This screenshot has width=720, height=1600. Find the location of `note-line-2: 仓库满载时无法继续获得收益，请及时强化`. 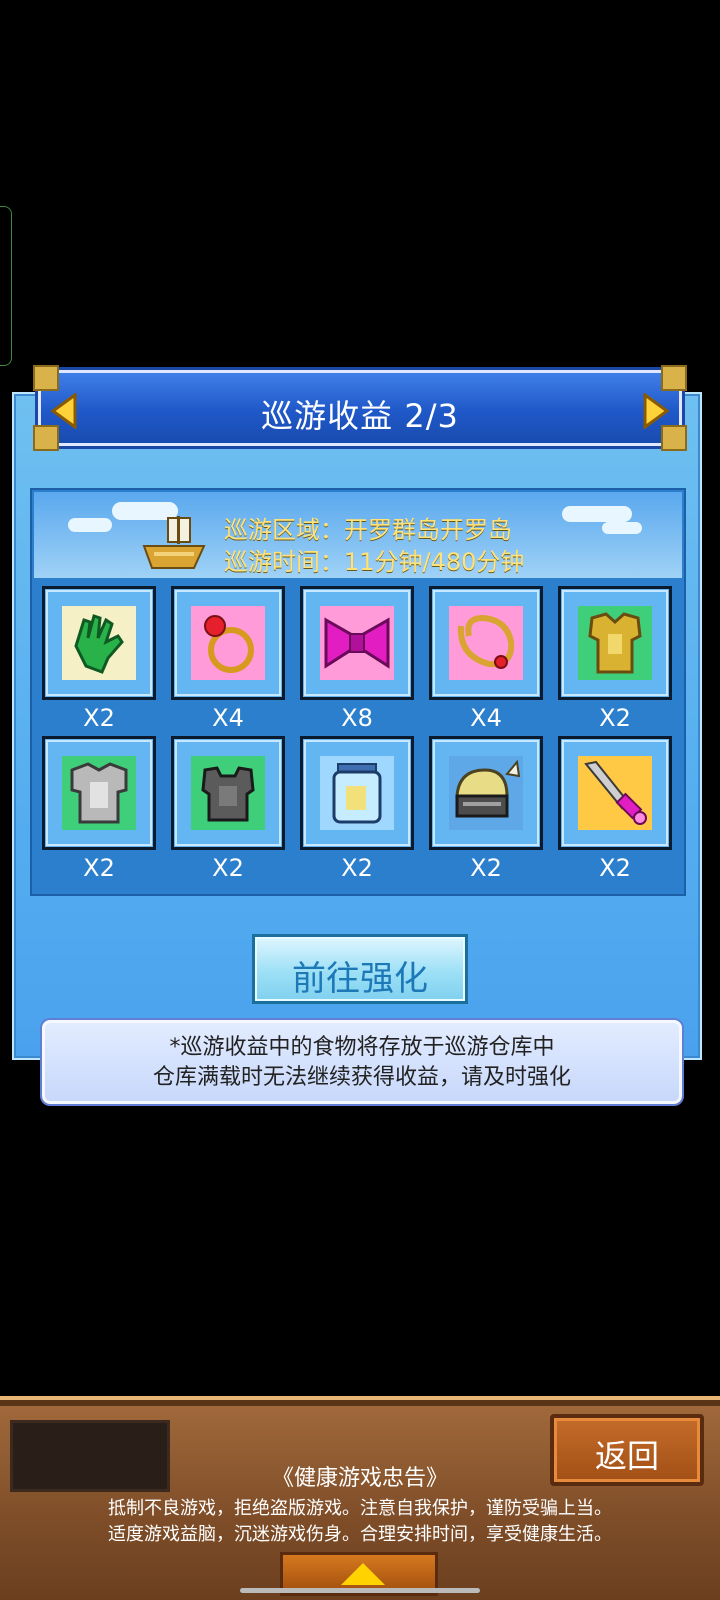

note-line-2: 仓库满载时无法继续获得收益，请及时强化 is located at coordinates (361, 1077).